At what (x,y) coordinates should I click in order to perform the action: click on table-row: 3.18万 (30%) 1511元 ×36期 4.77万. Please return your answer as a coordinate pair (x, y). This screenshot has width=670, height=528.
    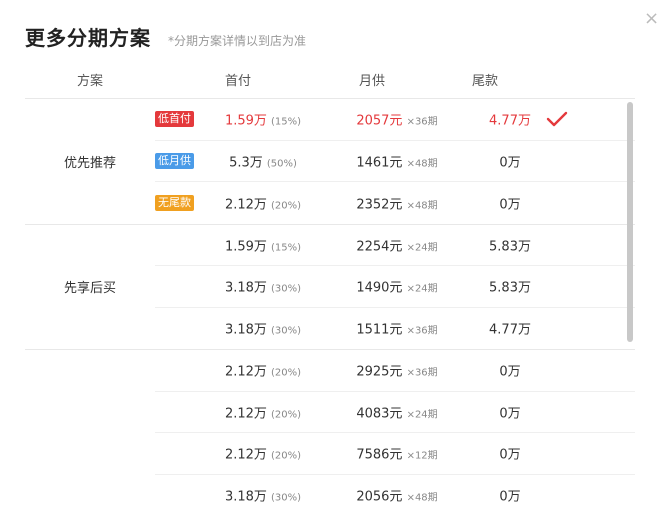
    Looking at the image, I should click on (395, 329).